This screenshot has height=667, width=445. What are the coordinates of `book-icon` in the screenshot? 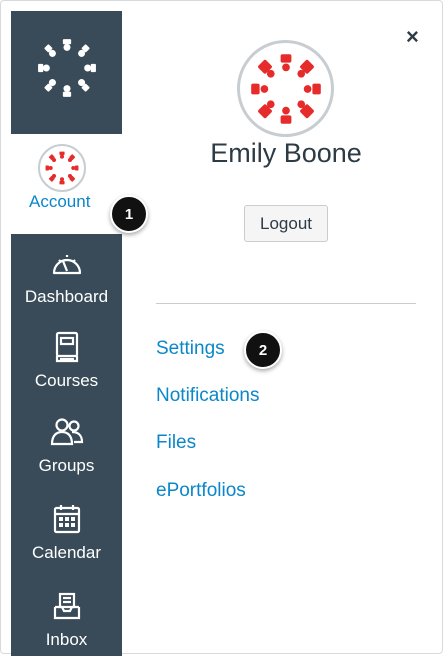 It's located at (66, 347).